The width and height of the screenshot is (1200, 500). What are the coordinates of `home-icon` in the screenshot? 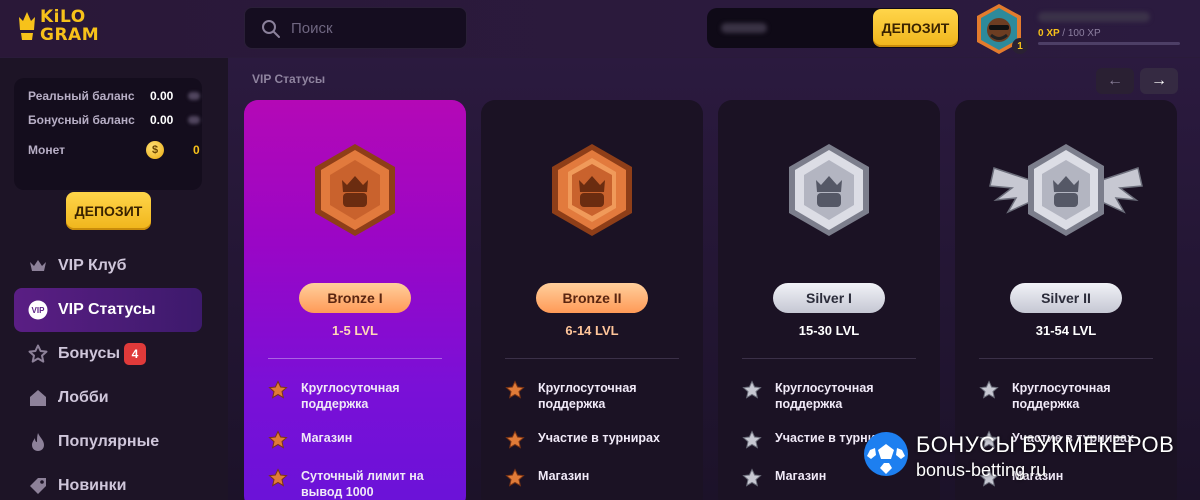 It's located at (38, 398).